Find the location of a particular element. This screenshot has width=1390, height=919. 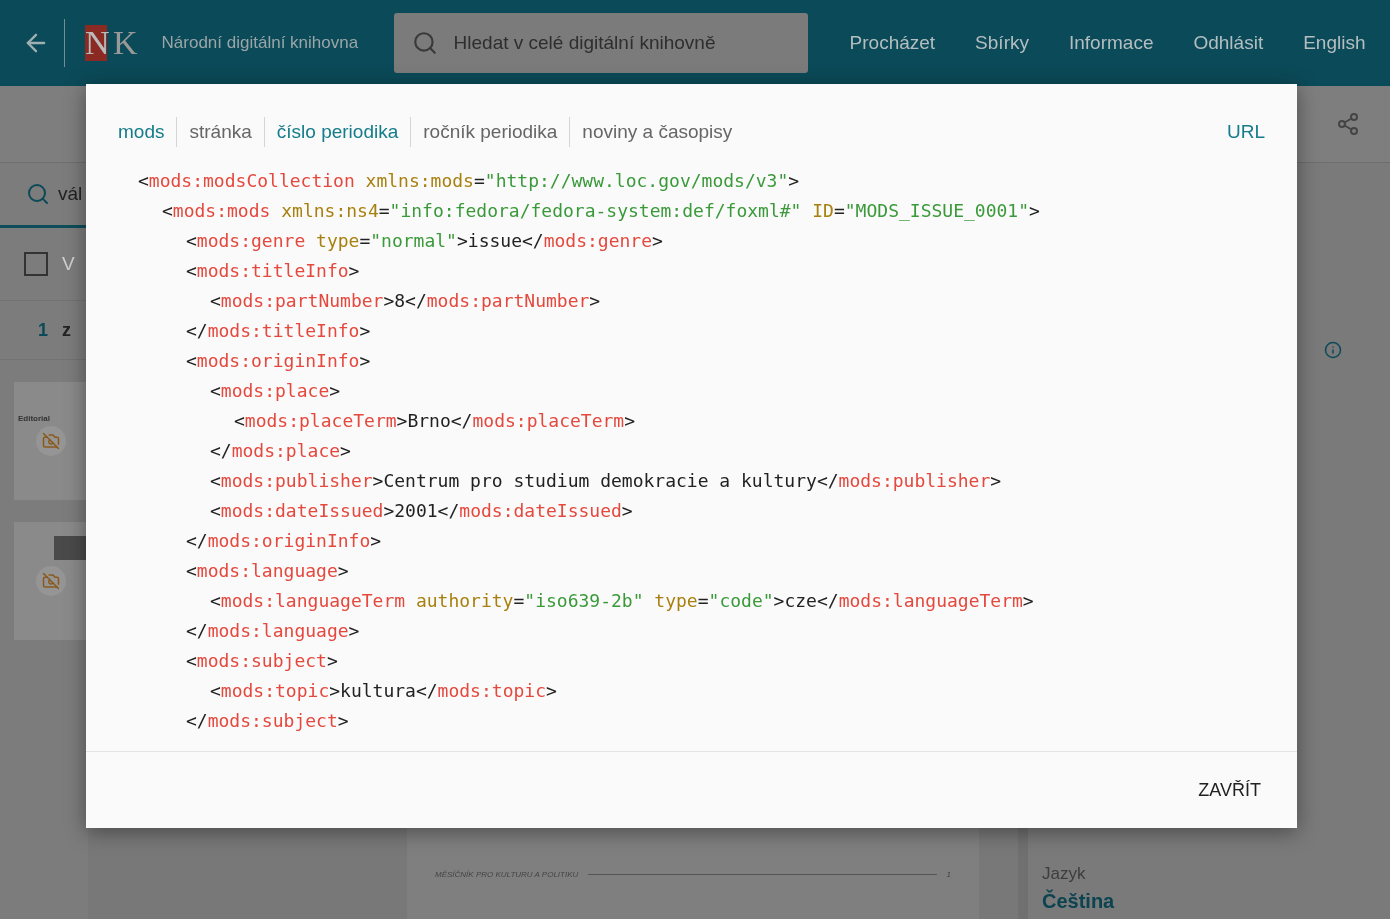

checkbox is located at coordinates (36, 264).